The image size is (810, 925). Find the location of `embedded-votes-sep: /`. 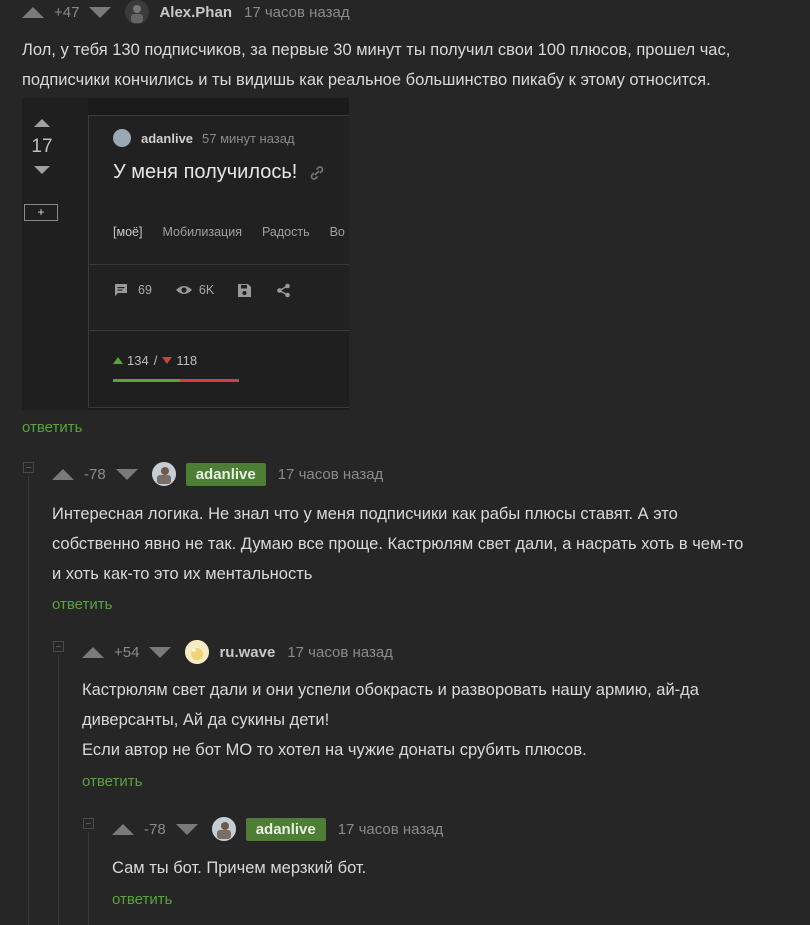

embedded-votes-sep: / is located at coordinates (155, 360).